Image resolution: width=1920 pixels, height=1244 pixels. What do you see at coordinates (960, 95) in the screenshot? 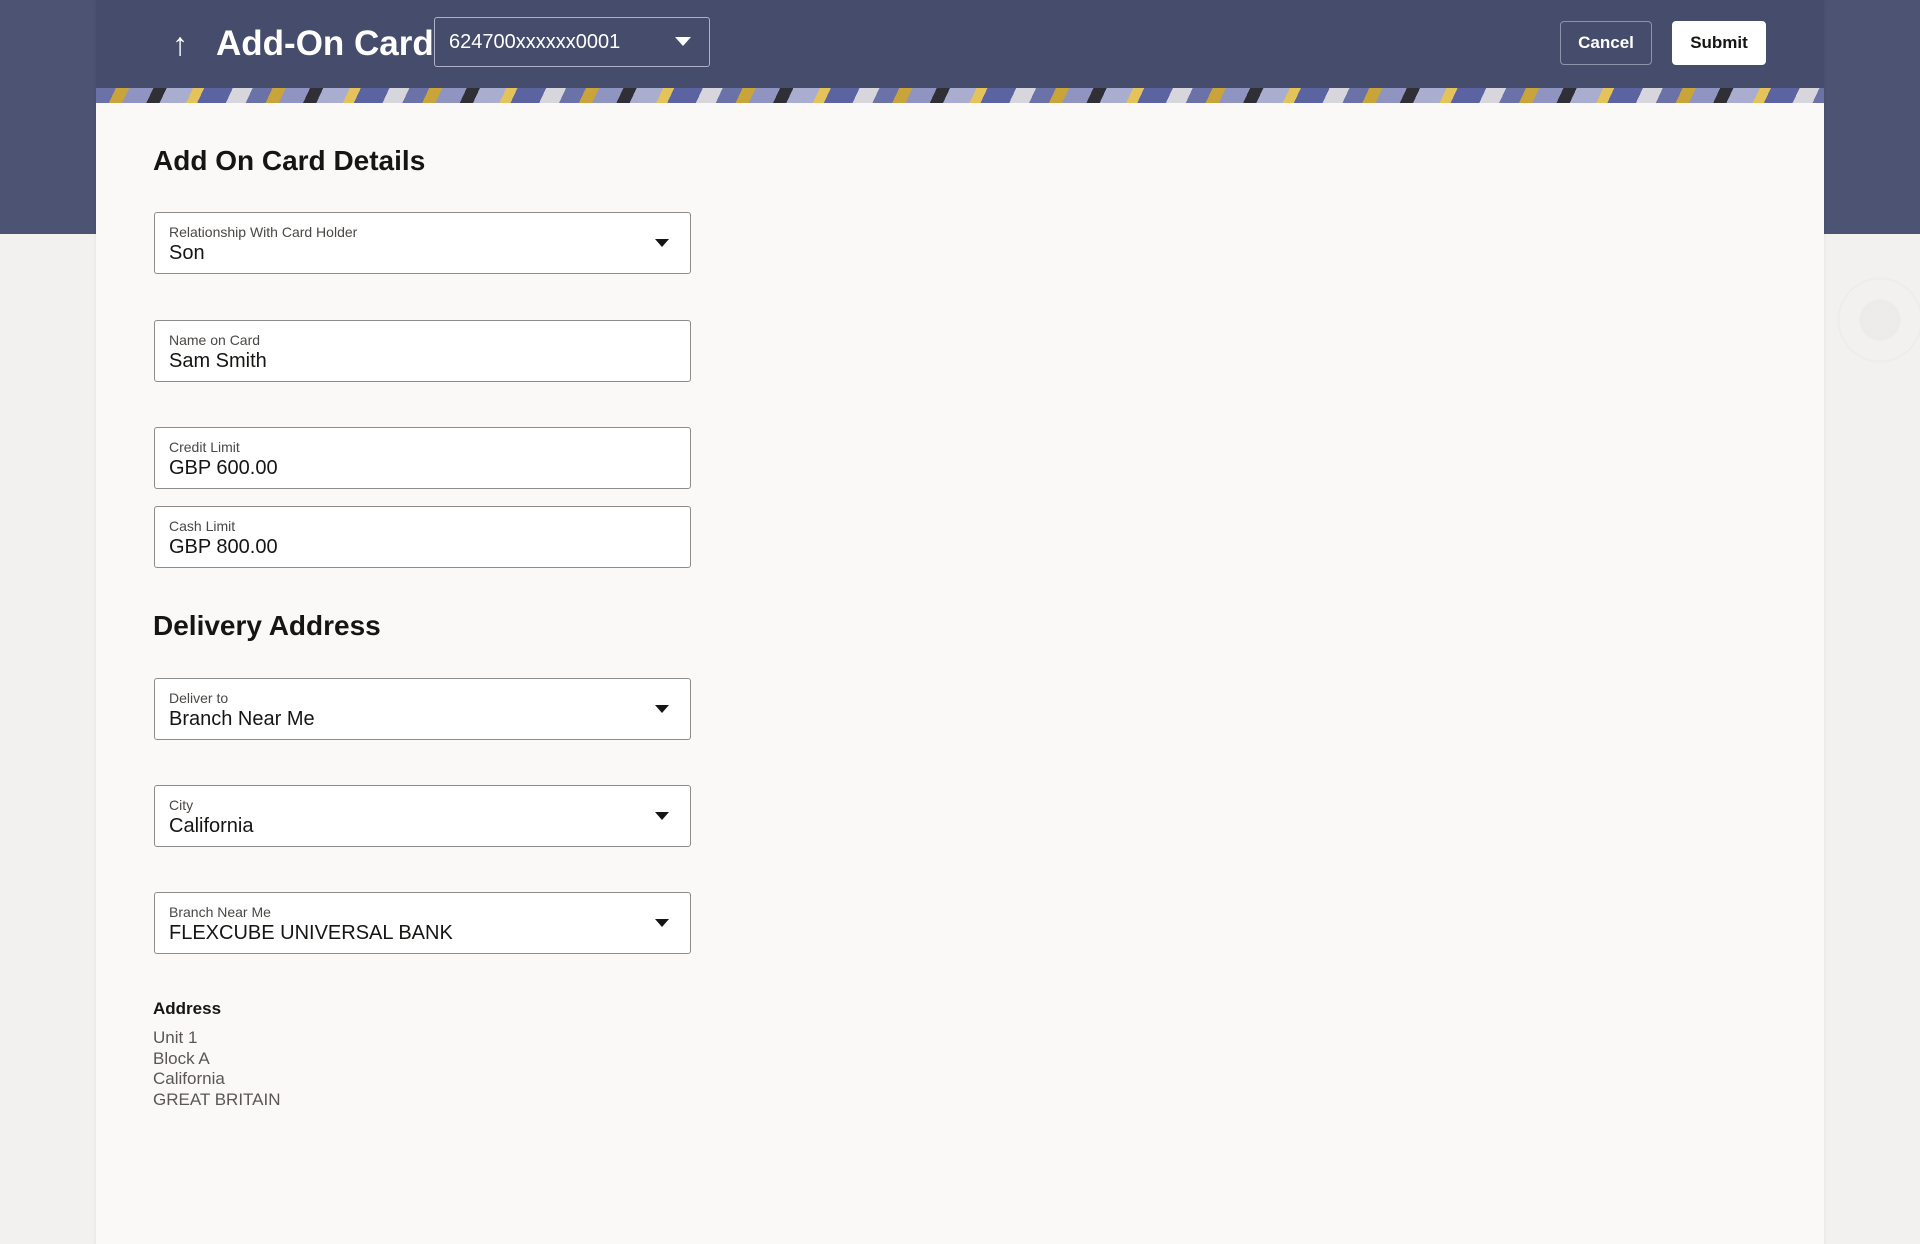
I see `decorative-stripe` at bounding box center [960, 95].